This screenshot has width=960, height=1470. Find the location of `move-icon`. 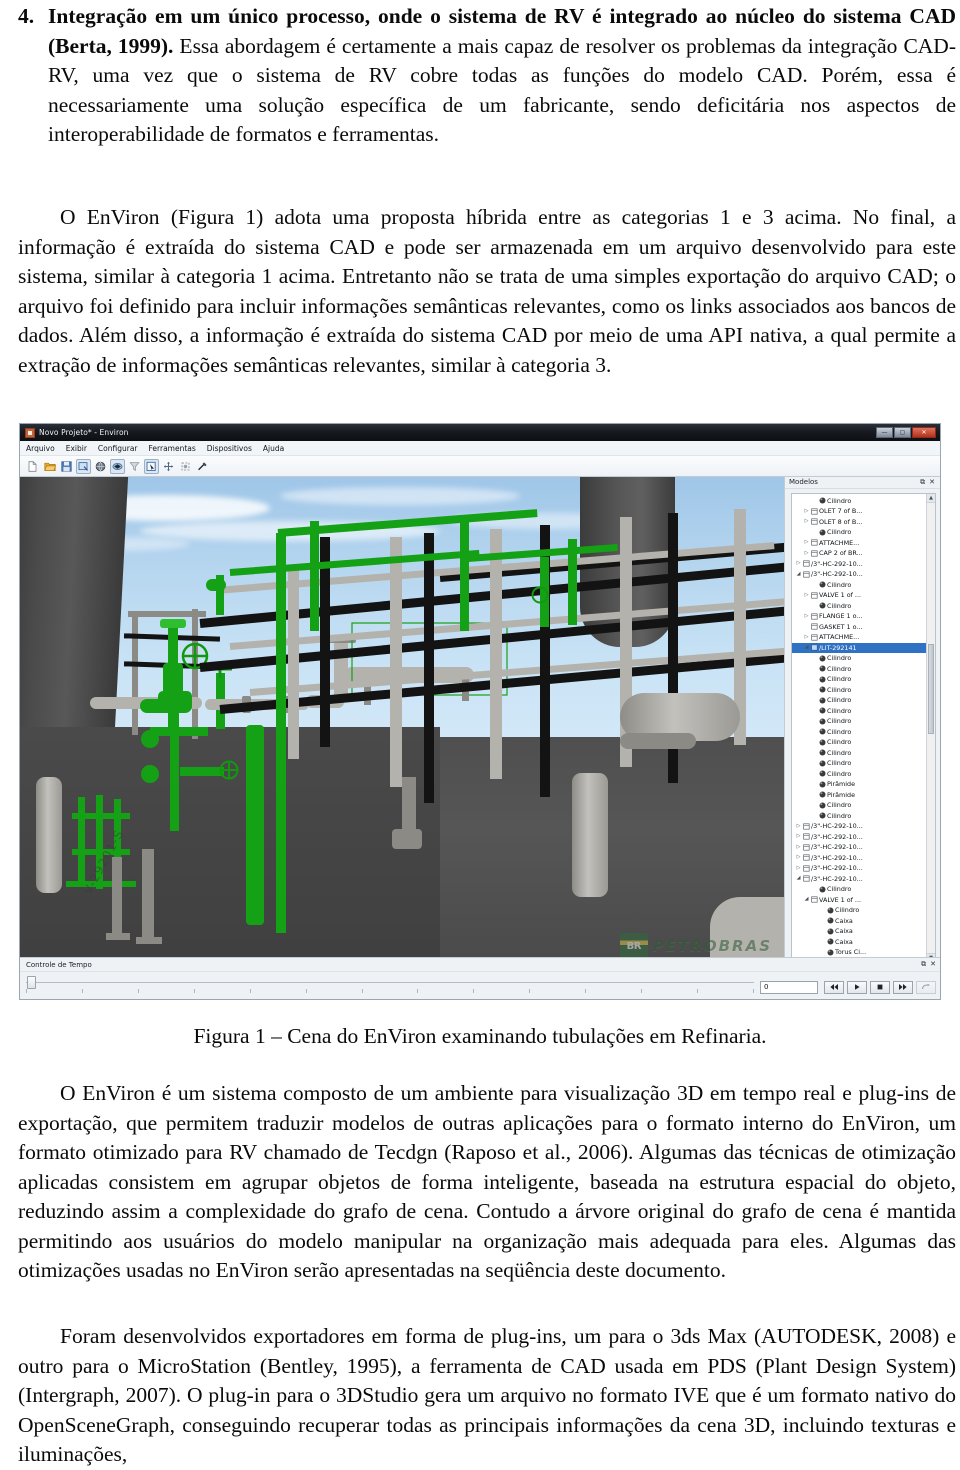

move-icon is located at coordinates (168, 466).